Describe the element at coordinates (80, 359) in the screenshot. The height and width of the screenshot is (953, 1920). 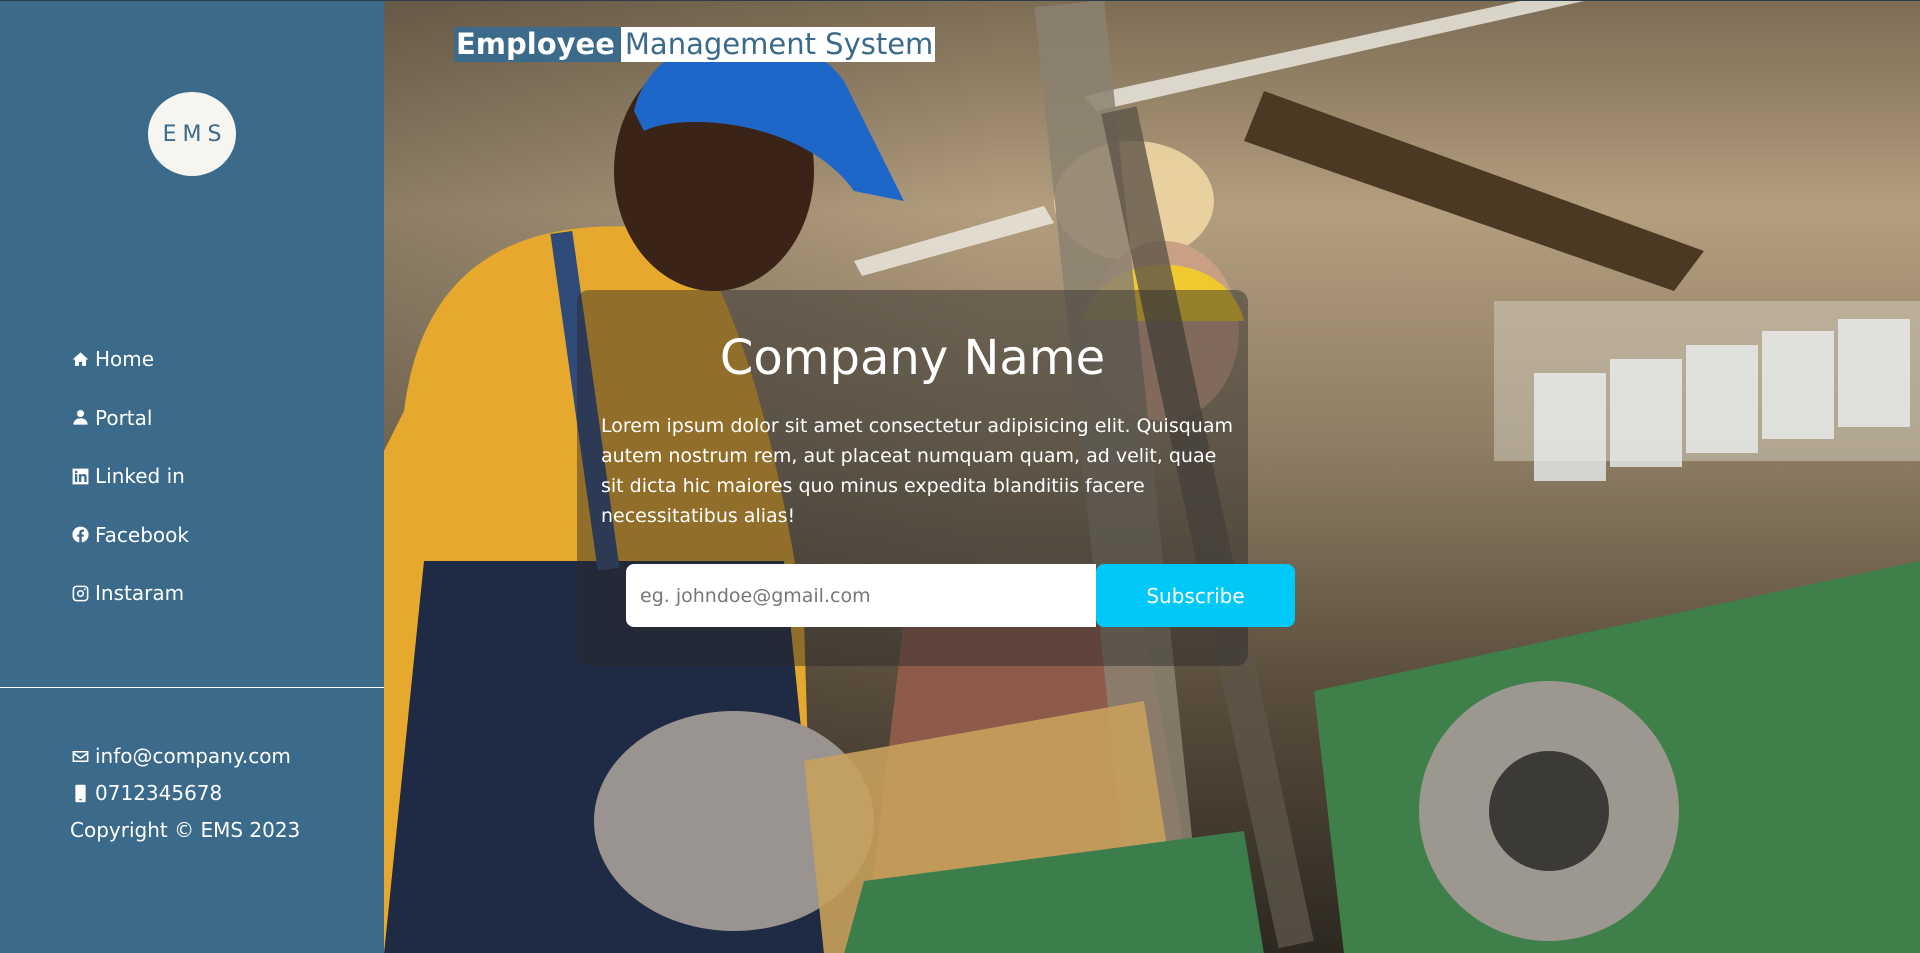
I see `home-icon` at that location.